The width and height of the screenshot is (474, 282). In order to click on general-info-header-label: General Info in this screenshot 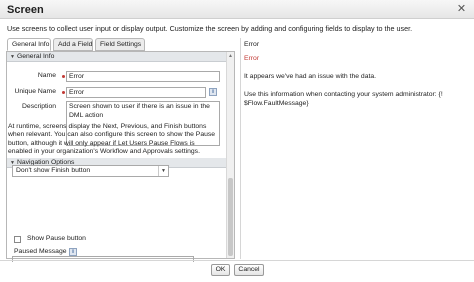, I will do `click(35, 56)`.